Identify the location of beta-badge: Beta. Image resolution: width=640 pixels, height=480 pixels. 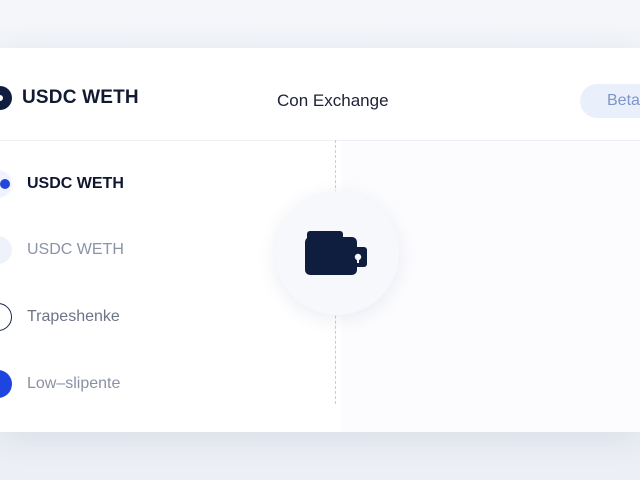
(610, 101).